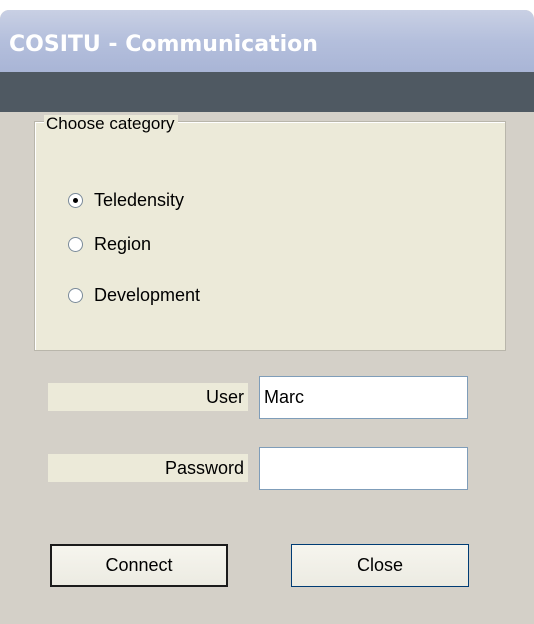 The width and height of the screenshot is (534, 624). Describe the element at coordinates (148, 468) in the screenshot. I see `password-label: Password` at that location.